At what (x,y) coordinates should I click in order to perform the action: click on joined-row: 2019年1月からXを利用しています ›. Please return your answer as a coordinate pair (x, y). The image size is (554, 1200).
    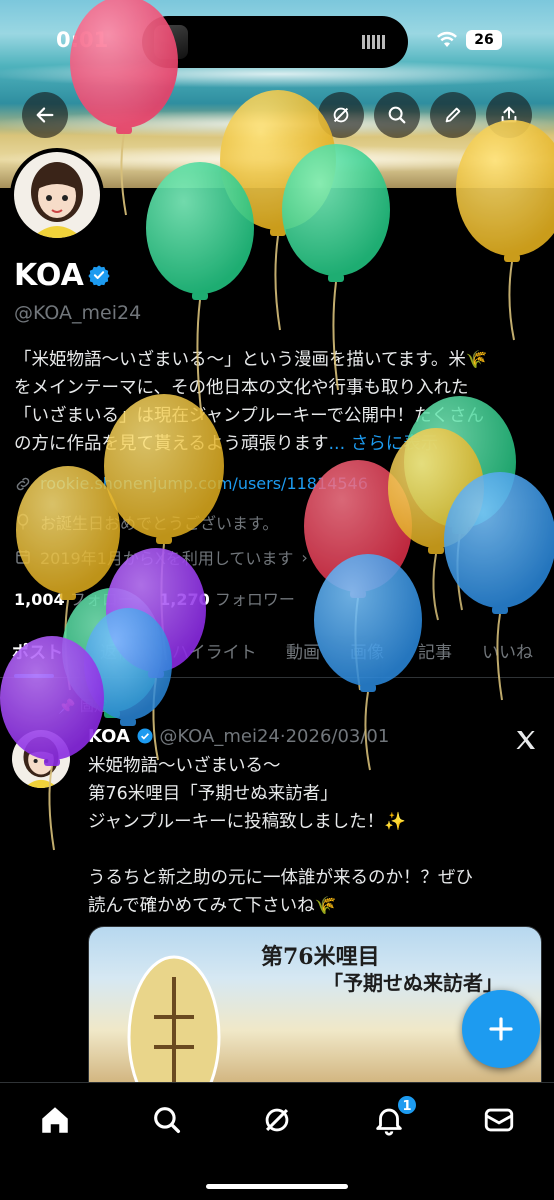
    Looking at the image, I should click on (161, 557).